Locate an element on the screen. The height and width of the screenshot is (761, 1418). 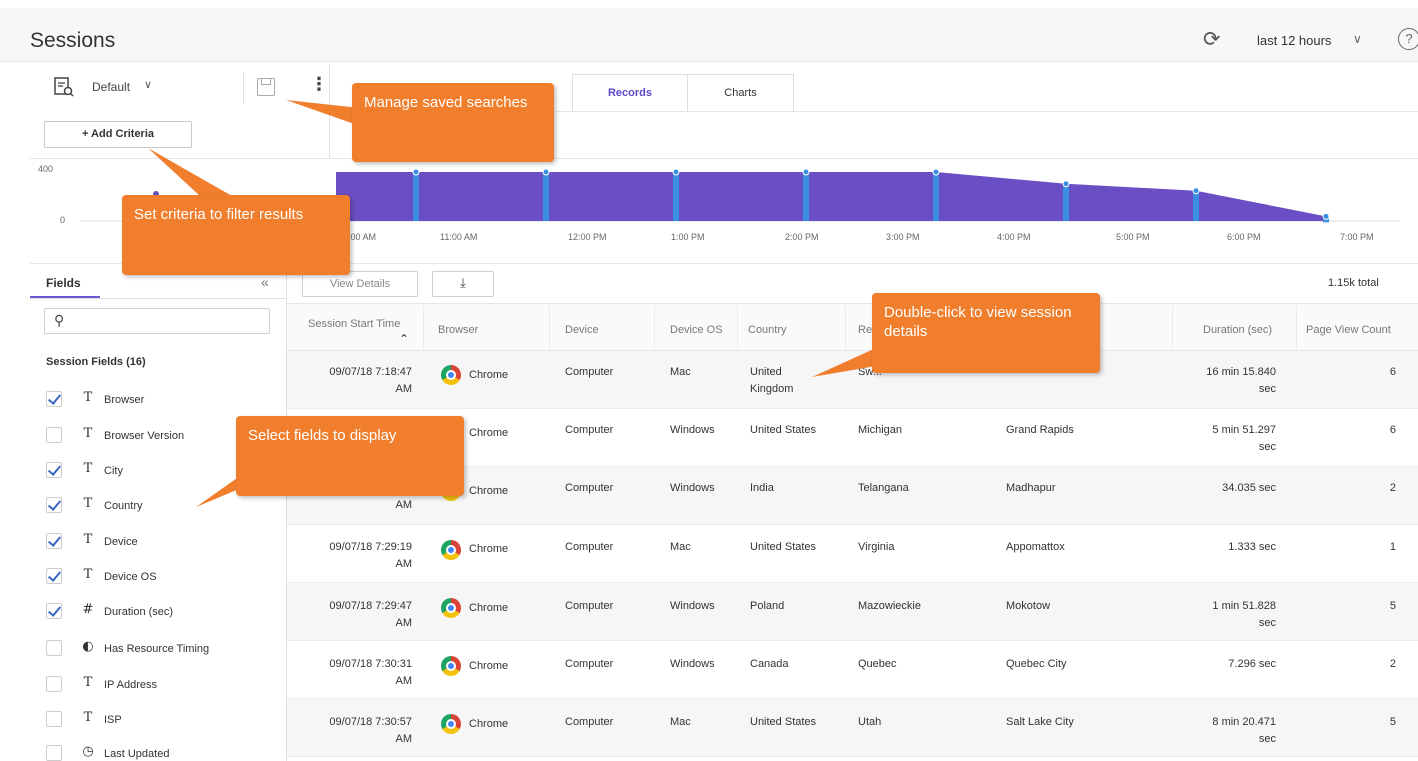
field-label: IP Address is located at coordinates (130, 685).